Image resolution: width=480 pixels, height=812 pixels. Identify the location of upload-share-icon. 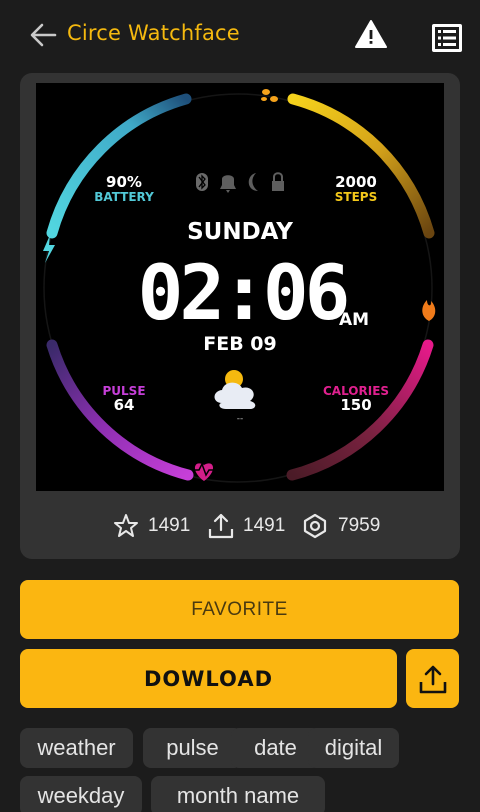
(432, 679).